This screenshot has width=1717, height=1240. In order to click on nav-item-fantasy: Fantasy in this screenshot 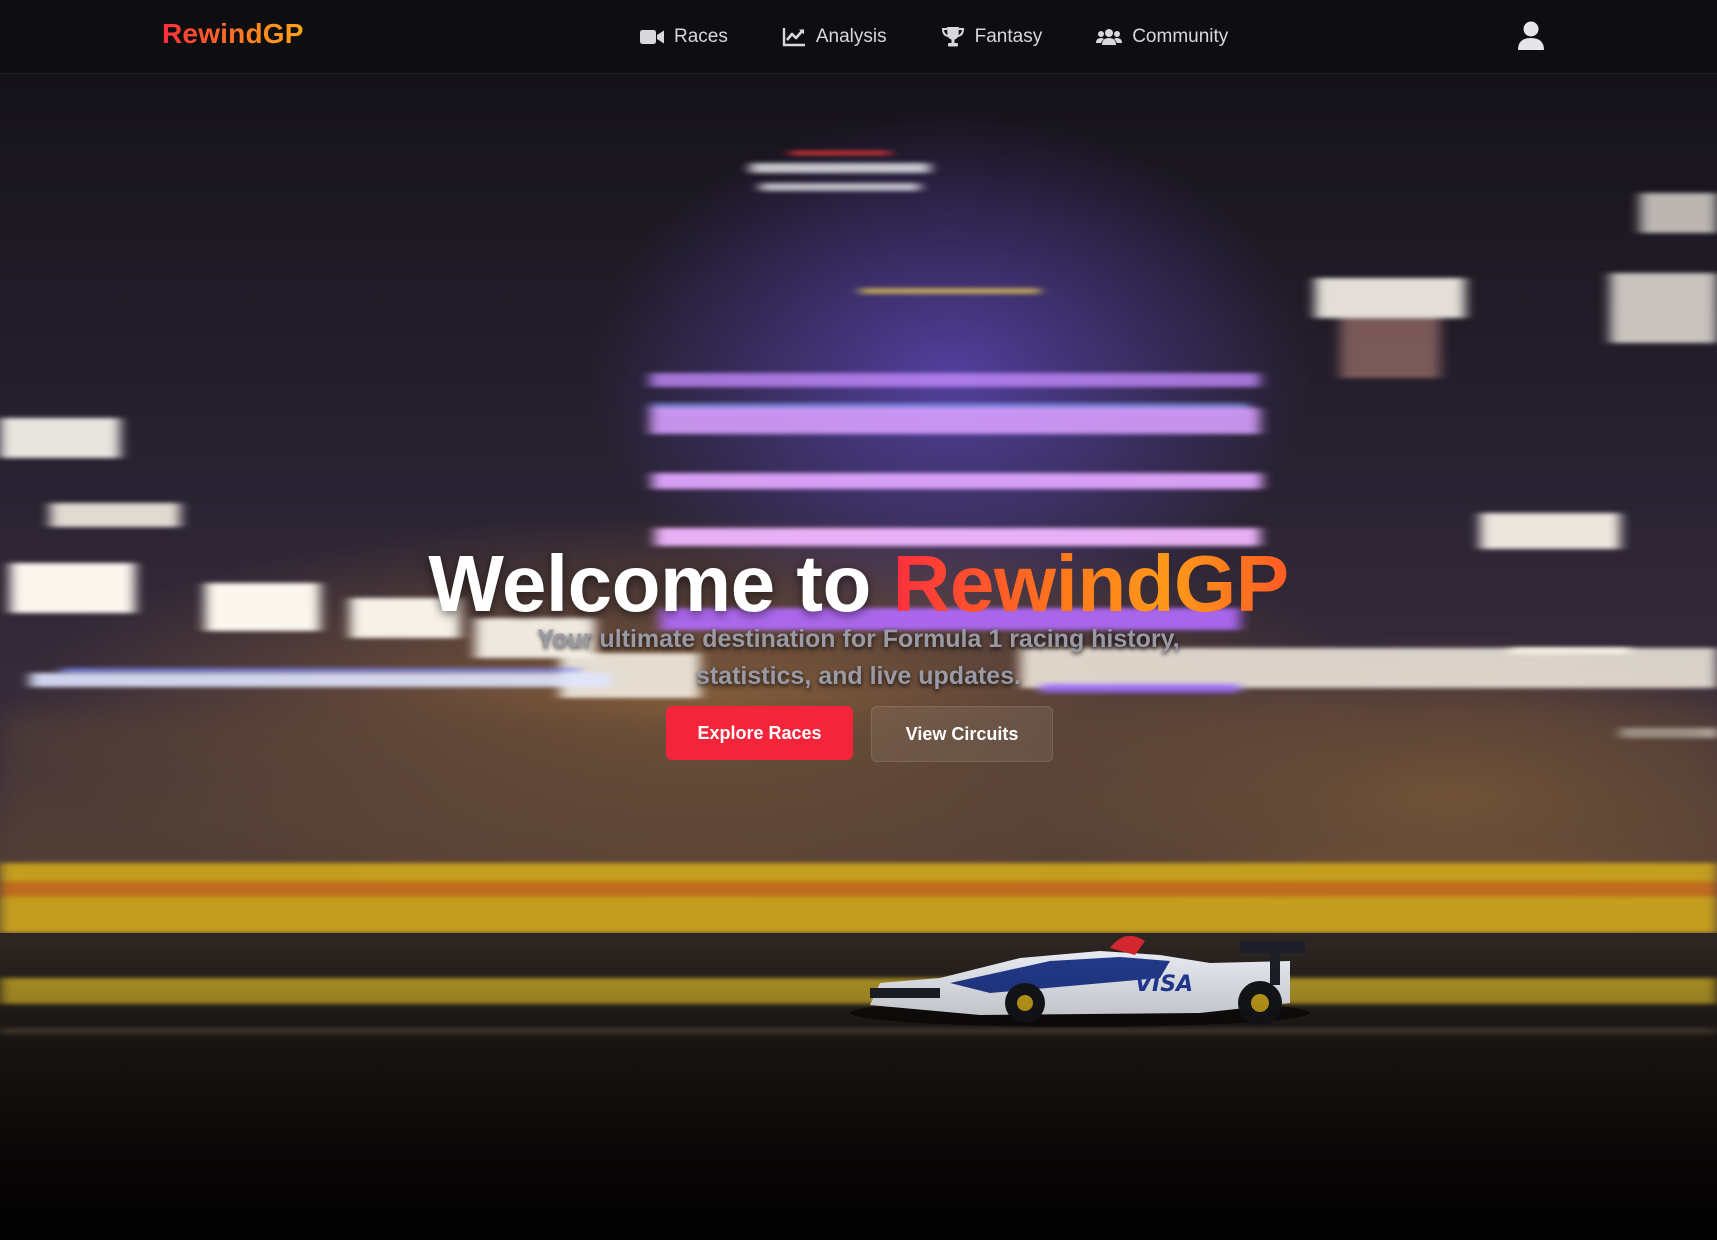, I will do `click(992, 37)`.